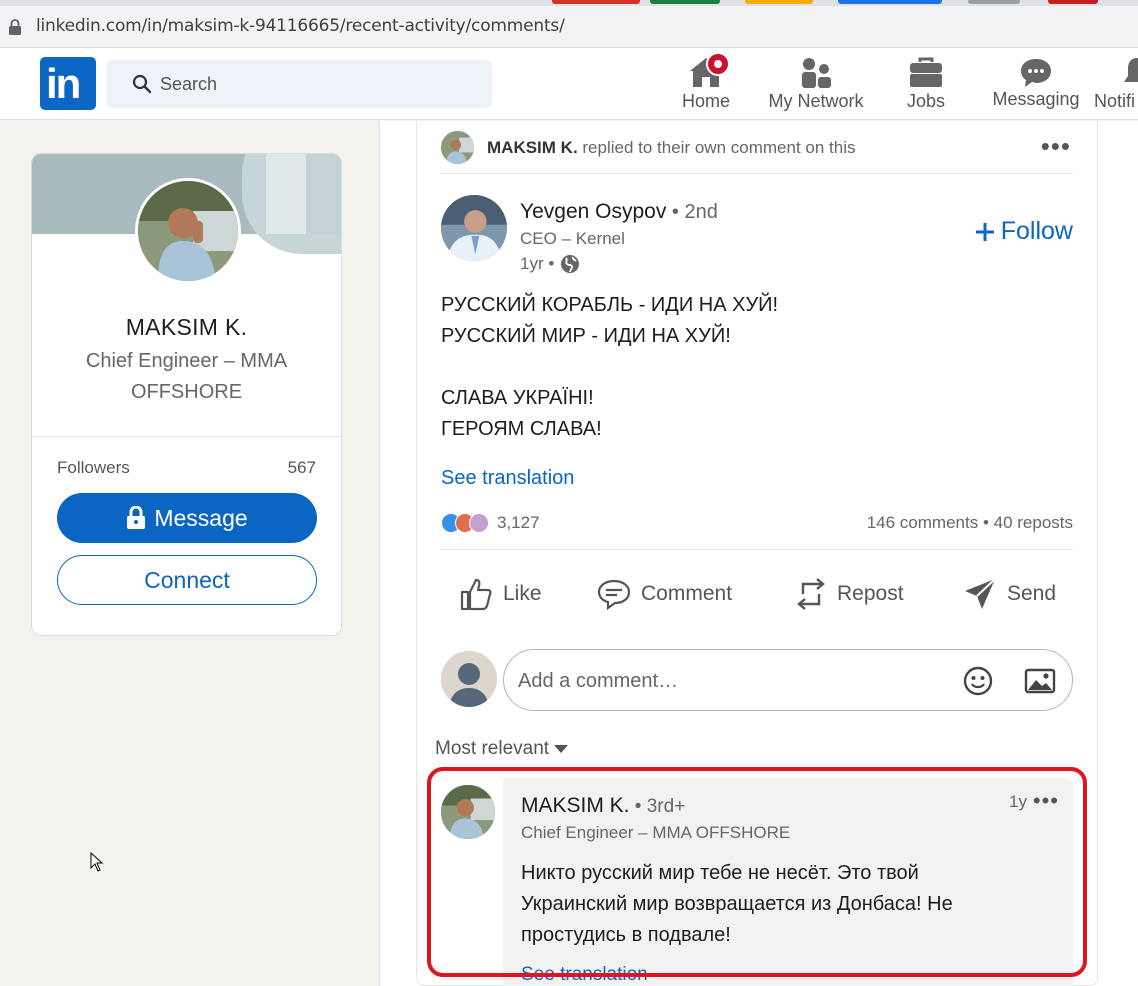  Describe the element at coordinates (469, 679) in the screenshot. I see `current-user-avatar` at that location.